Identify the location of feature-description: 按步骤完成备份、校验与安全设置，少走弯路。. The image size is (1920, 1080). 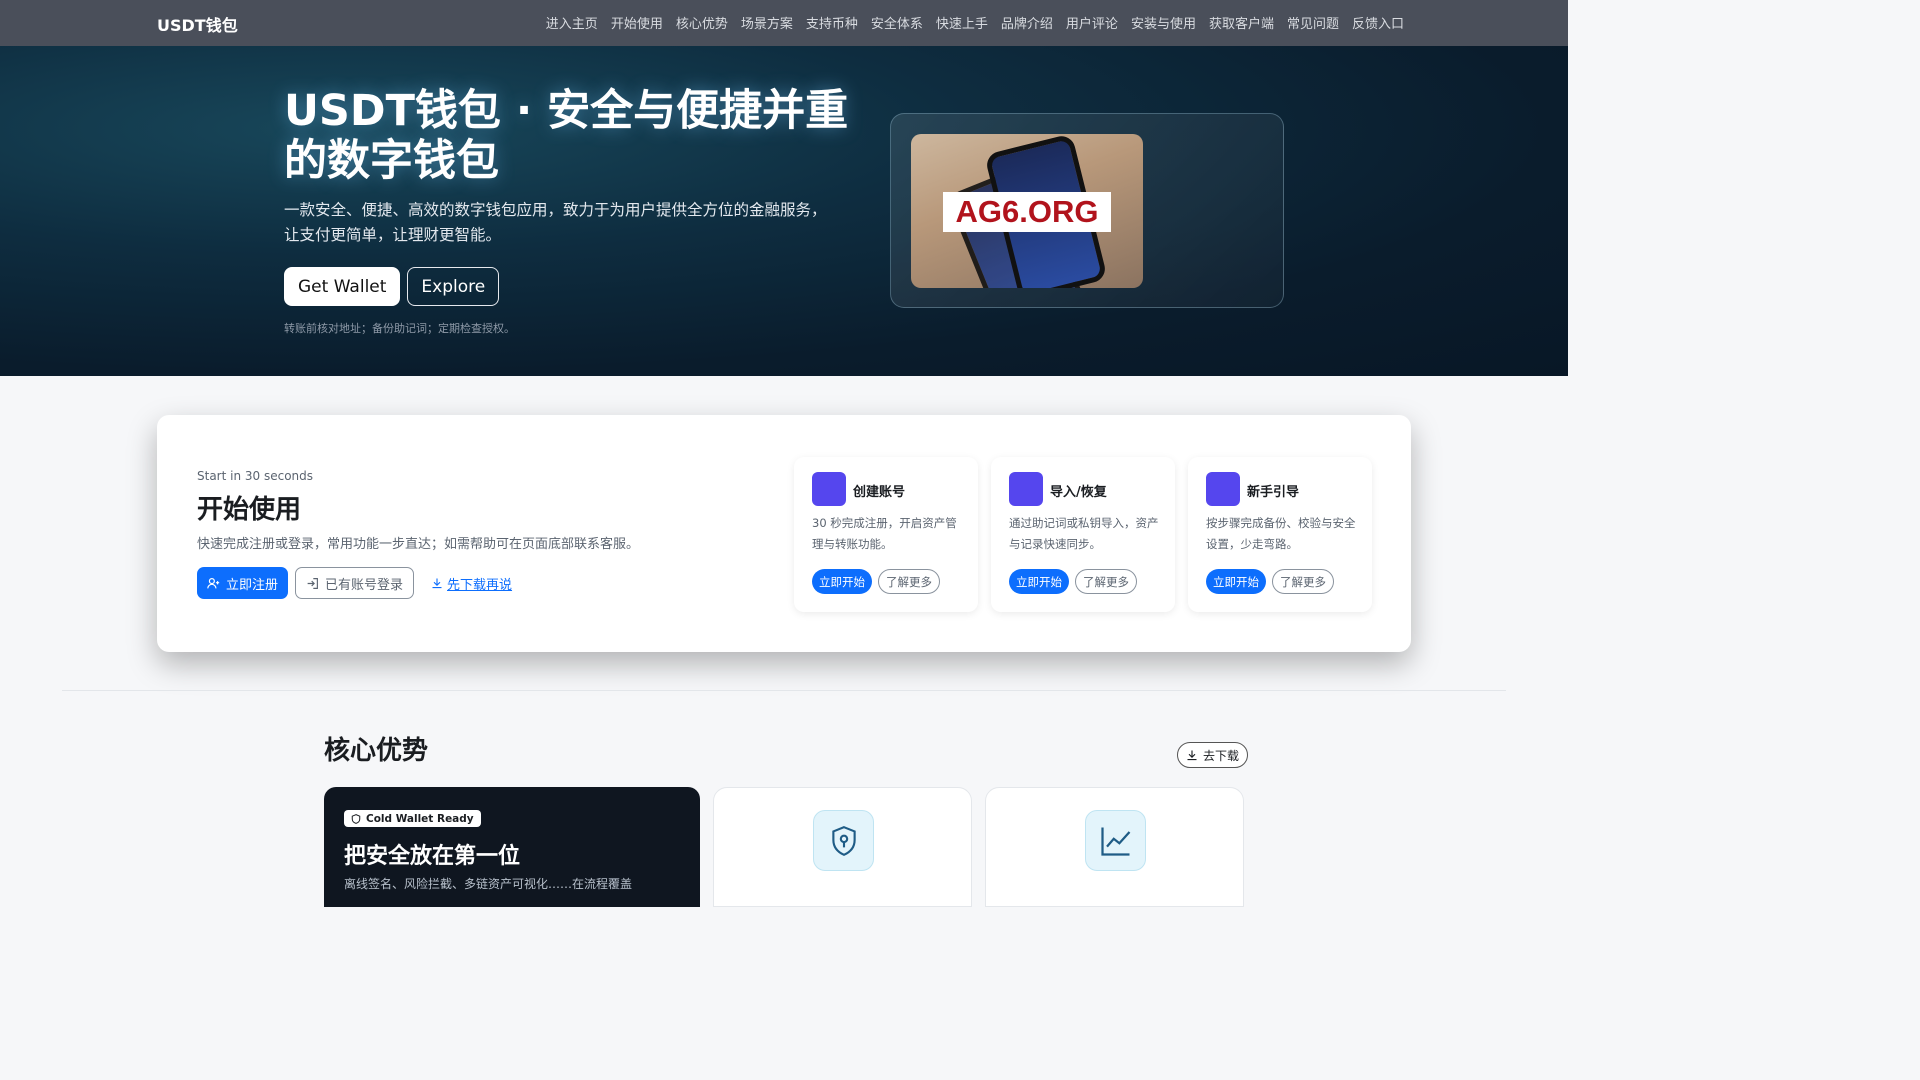
(1281, 533).